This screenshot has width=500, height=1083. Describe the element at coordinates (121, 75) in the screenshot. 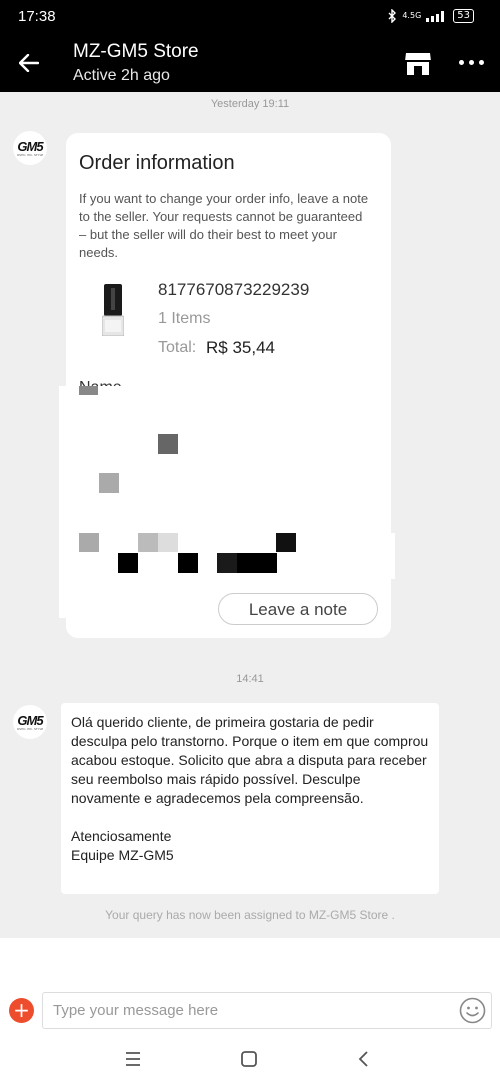

I see `active-status: Active 2h ago` at that location.